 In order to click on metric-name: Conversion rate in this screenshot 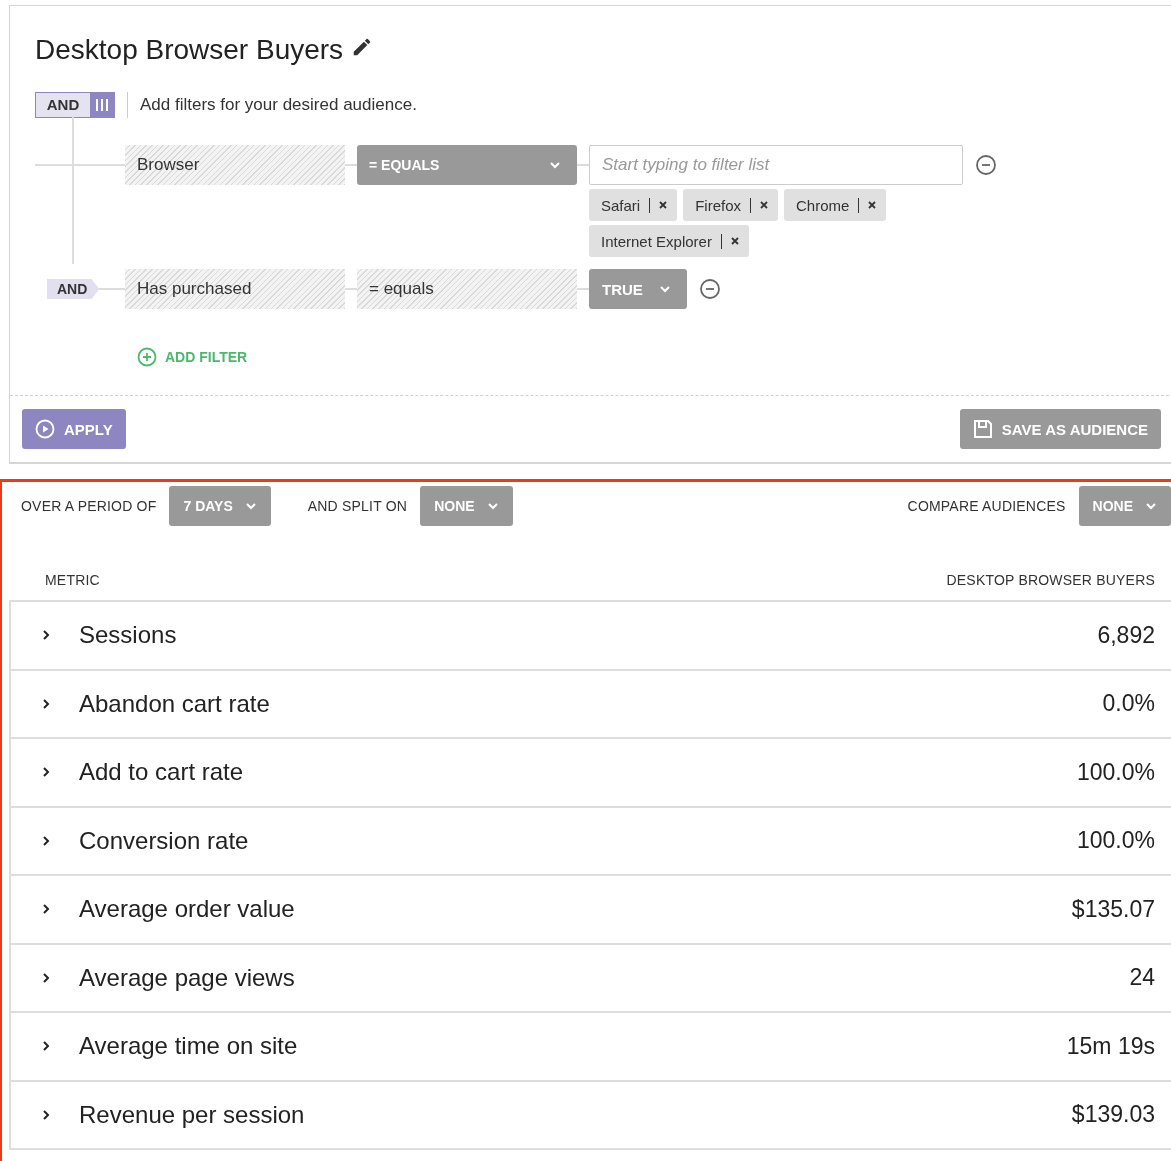, I will do `click(164, 840)`.